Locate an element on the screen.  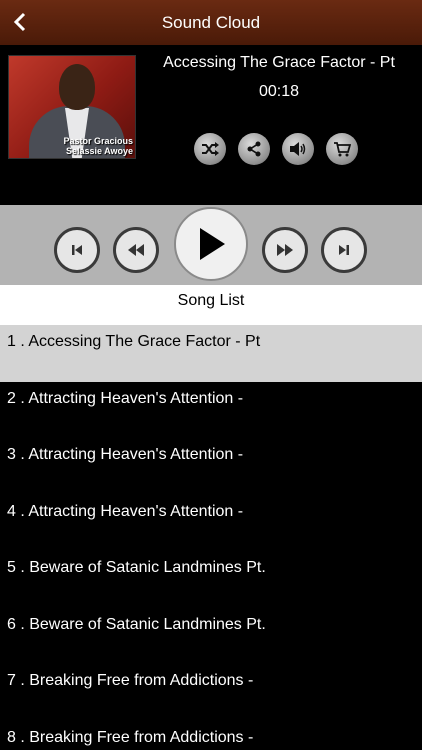
page-title: Sound Cloud is located at coordinates (211, 22).